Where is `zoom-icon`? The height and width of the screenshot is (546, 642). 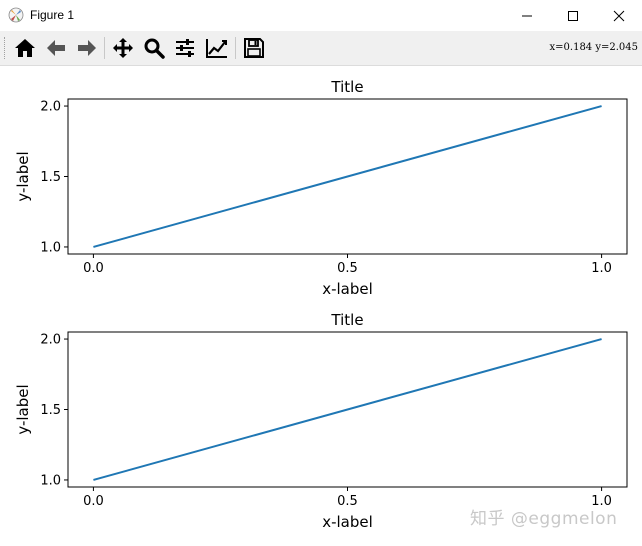
zoom-icon is located at coordinates (154, 48).